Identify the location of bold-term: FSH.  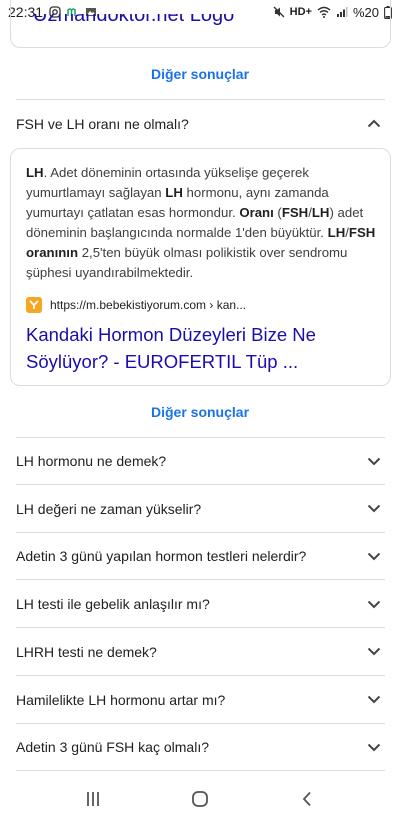
(295, 212).